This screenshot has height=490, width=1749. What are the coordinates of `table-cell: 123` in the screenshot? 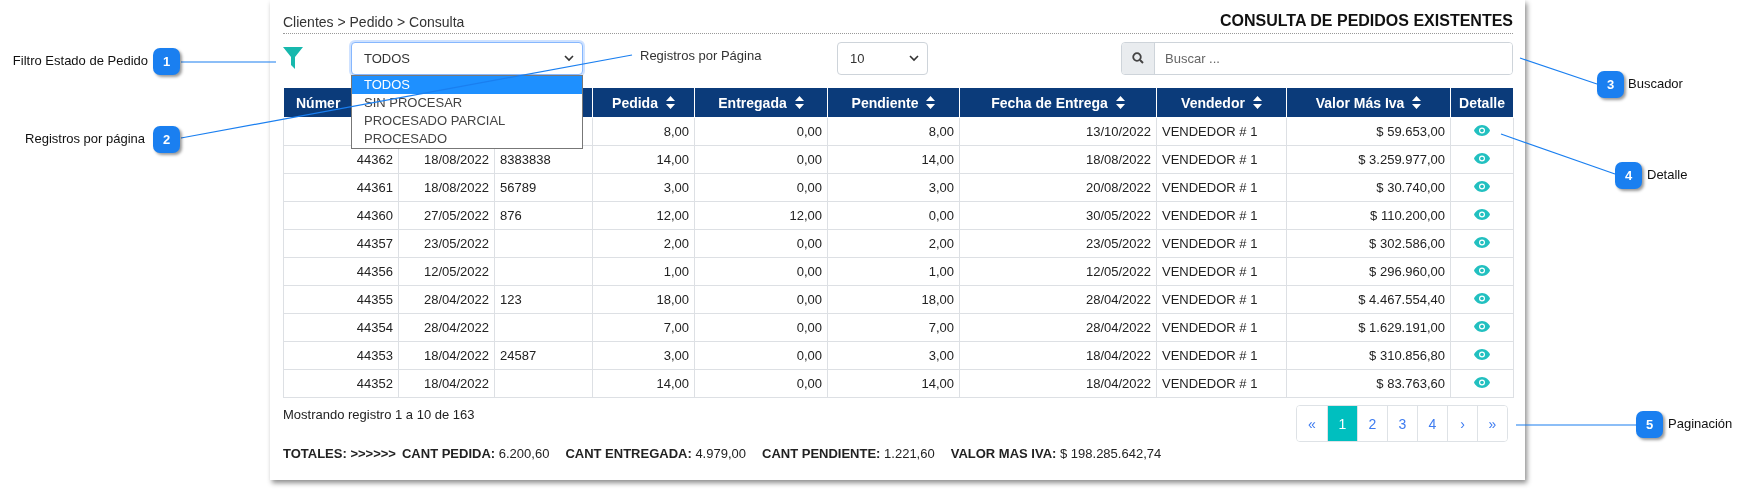 It's located at (511, 299).